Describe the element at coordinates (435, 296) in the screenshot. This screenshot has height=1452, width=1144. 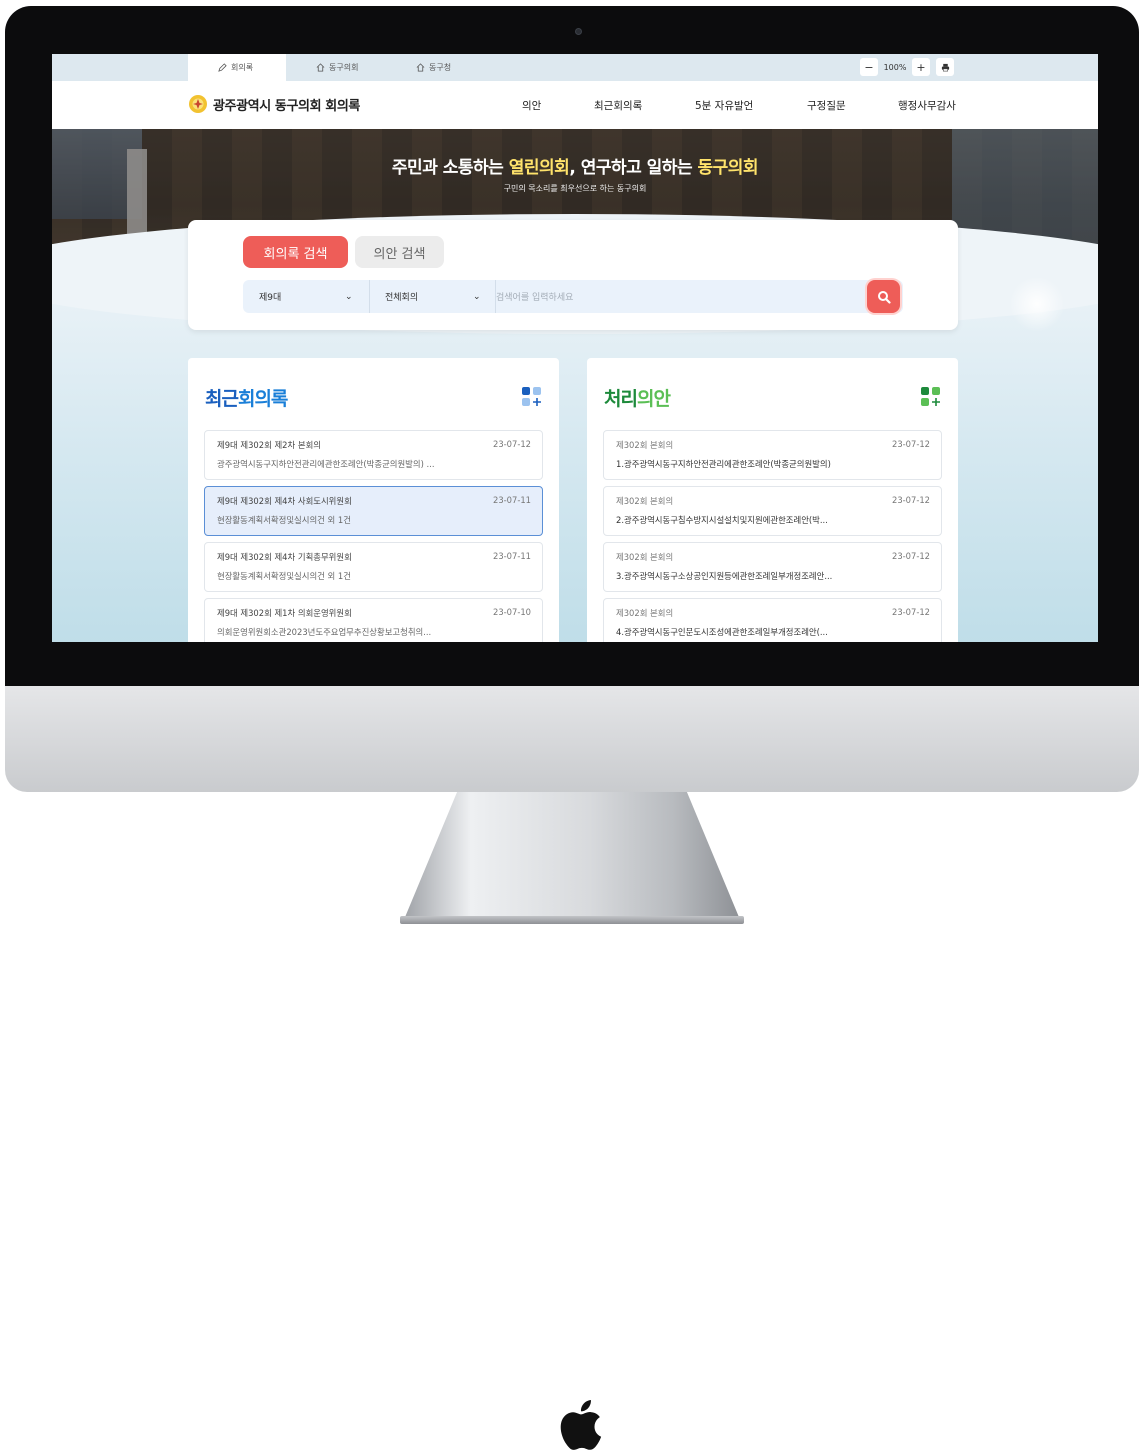
I see `meeting-select: 전체회의 ⌄` at that location.